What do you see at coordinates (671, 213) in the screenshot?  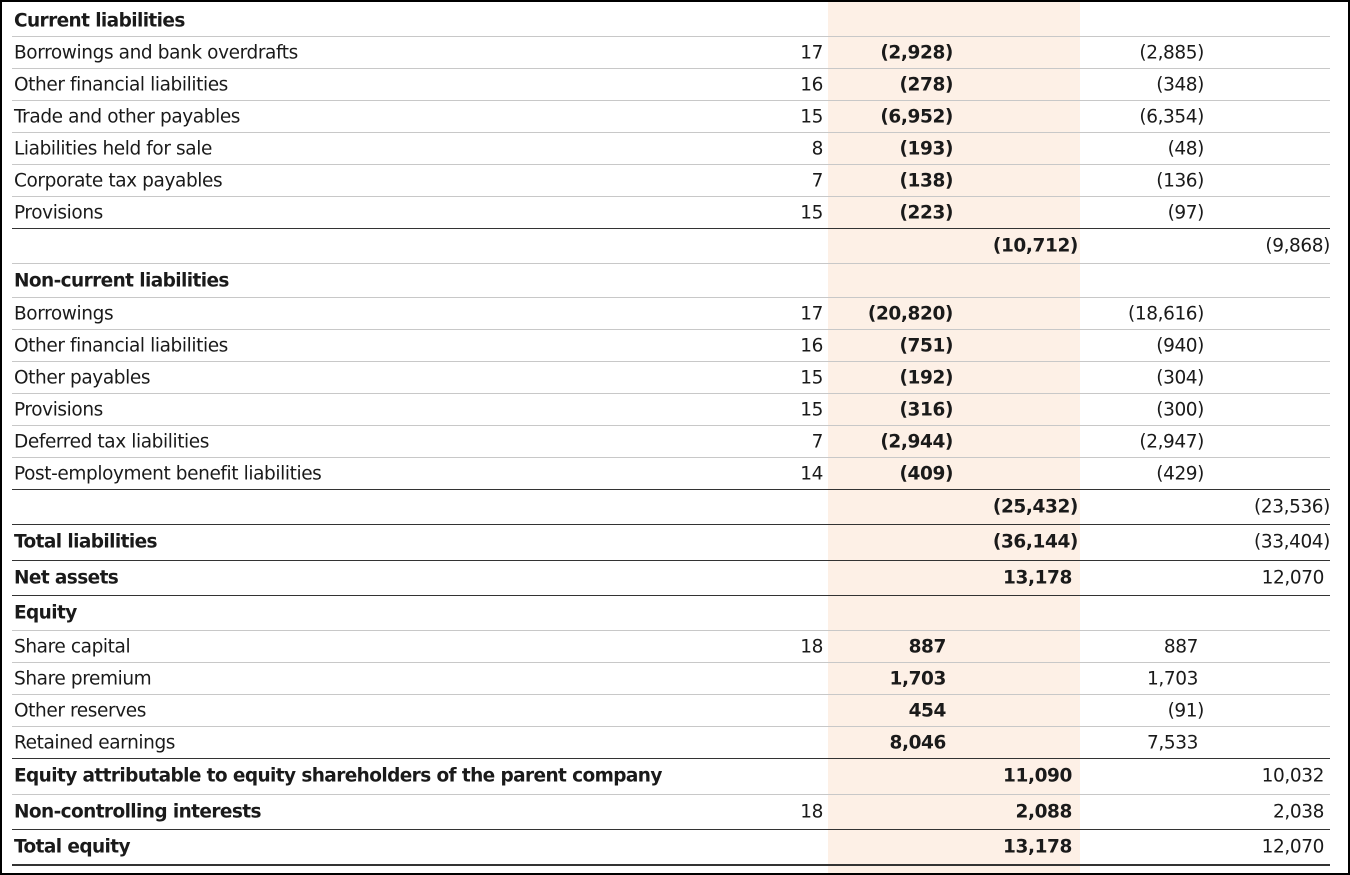 I see `table-row: Provisions 15 (223) (97)` at bounding box center [671, 213].